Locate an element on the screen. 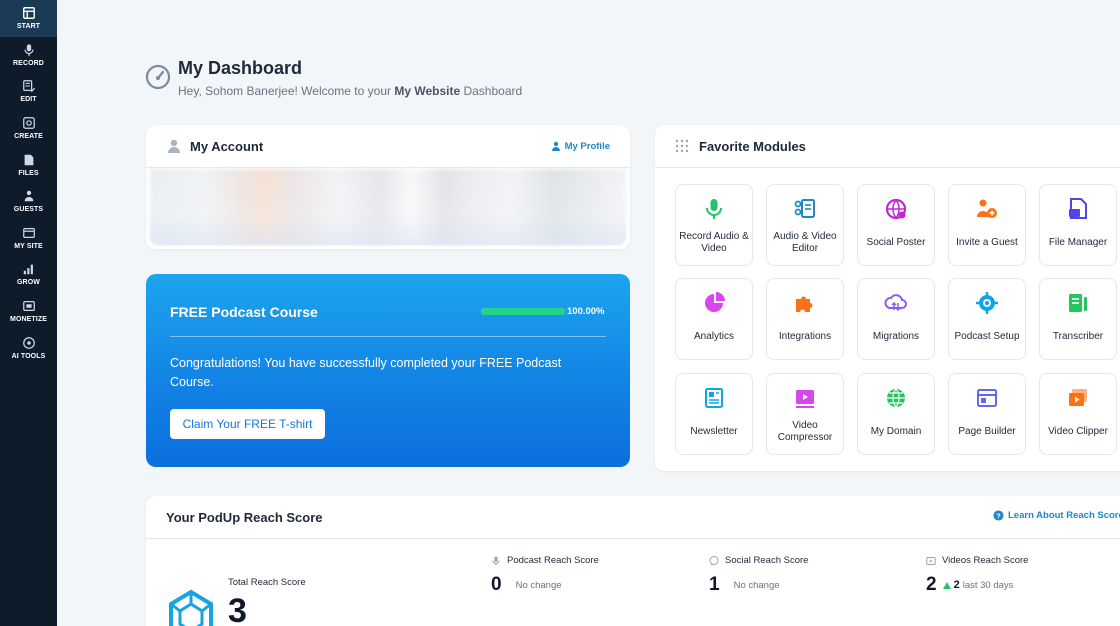 The image size is (1120, 626). sidebar-item-monetize: MONETIZE is located at coordinates (28, 311).